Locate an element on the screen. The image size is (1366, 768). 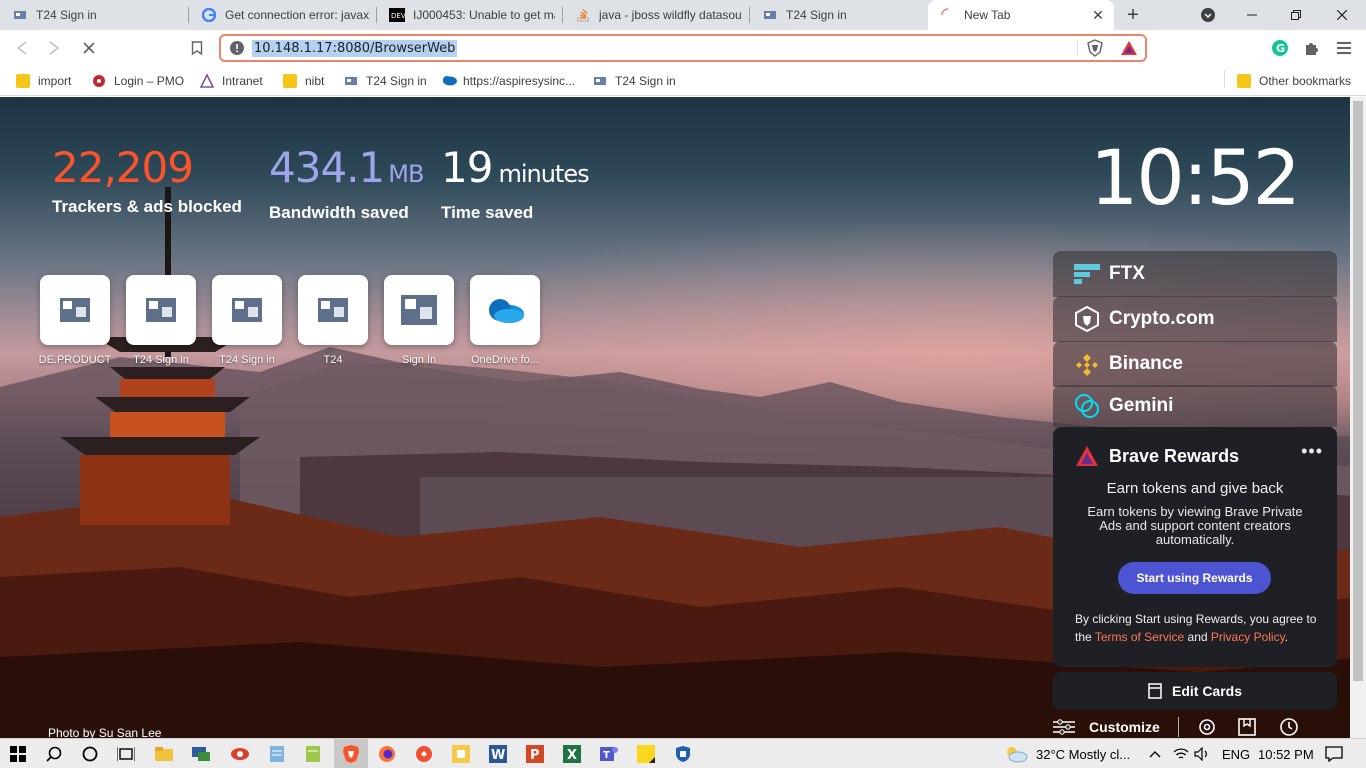
binance-label: Binance is located at coordinates (1146, 363).